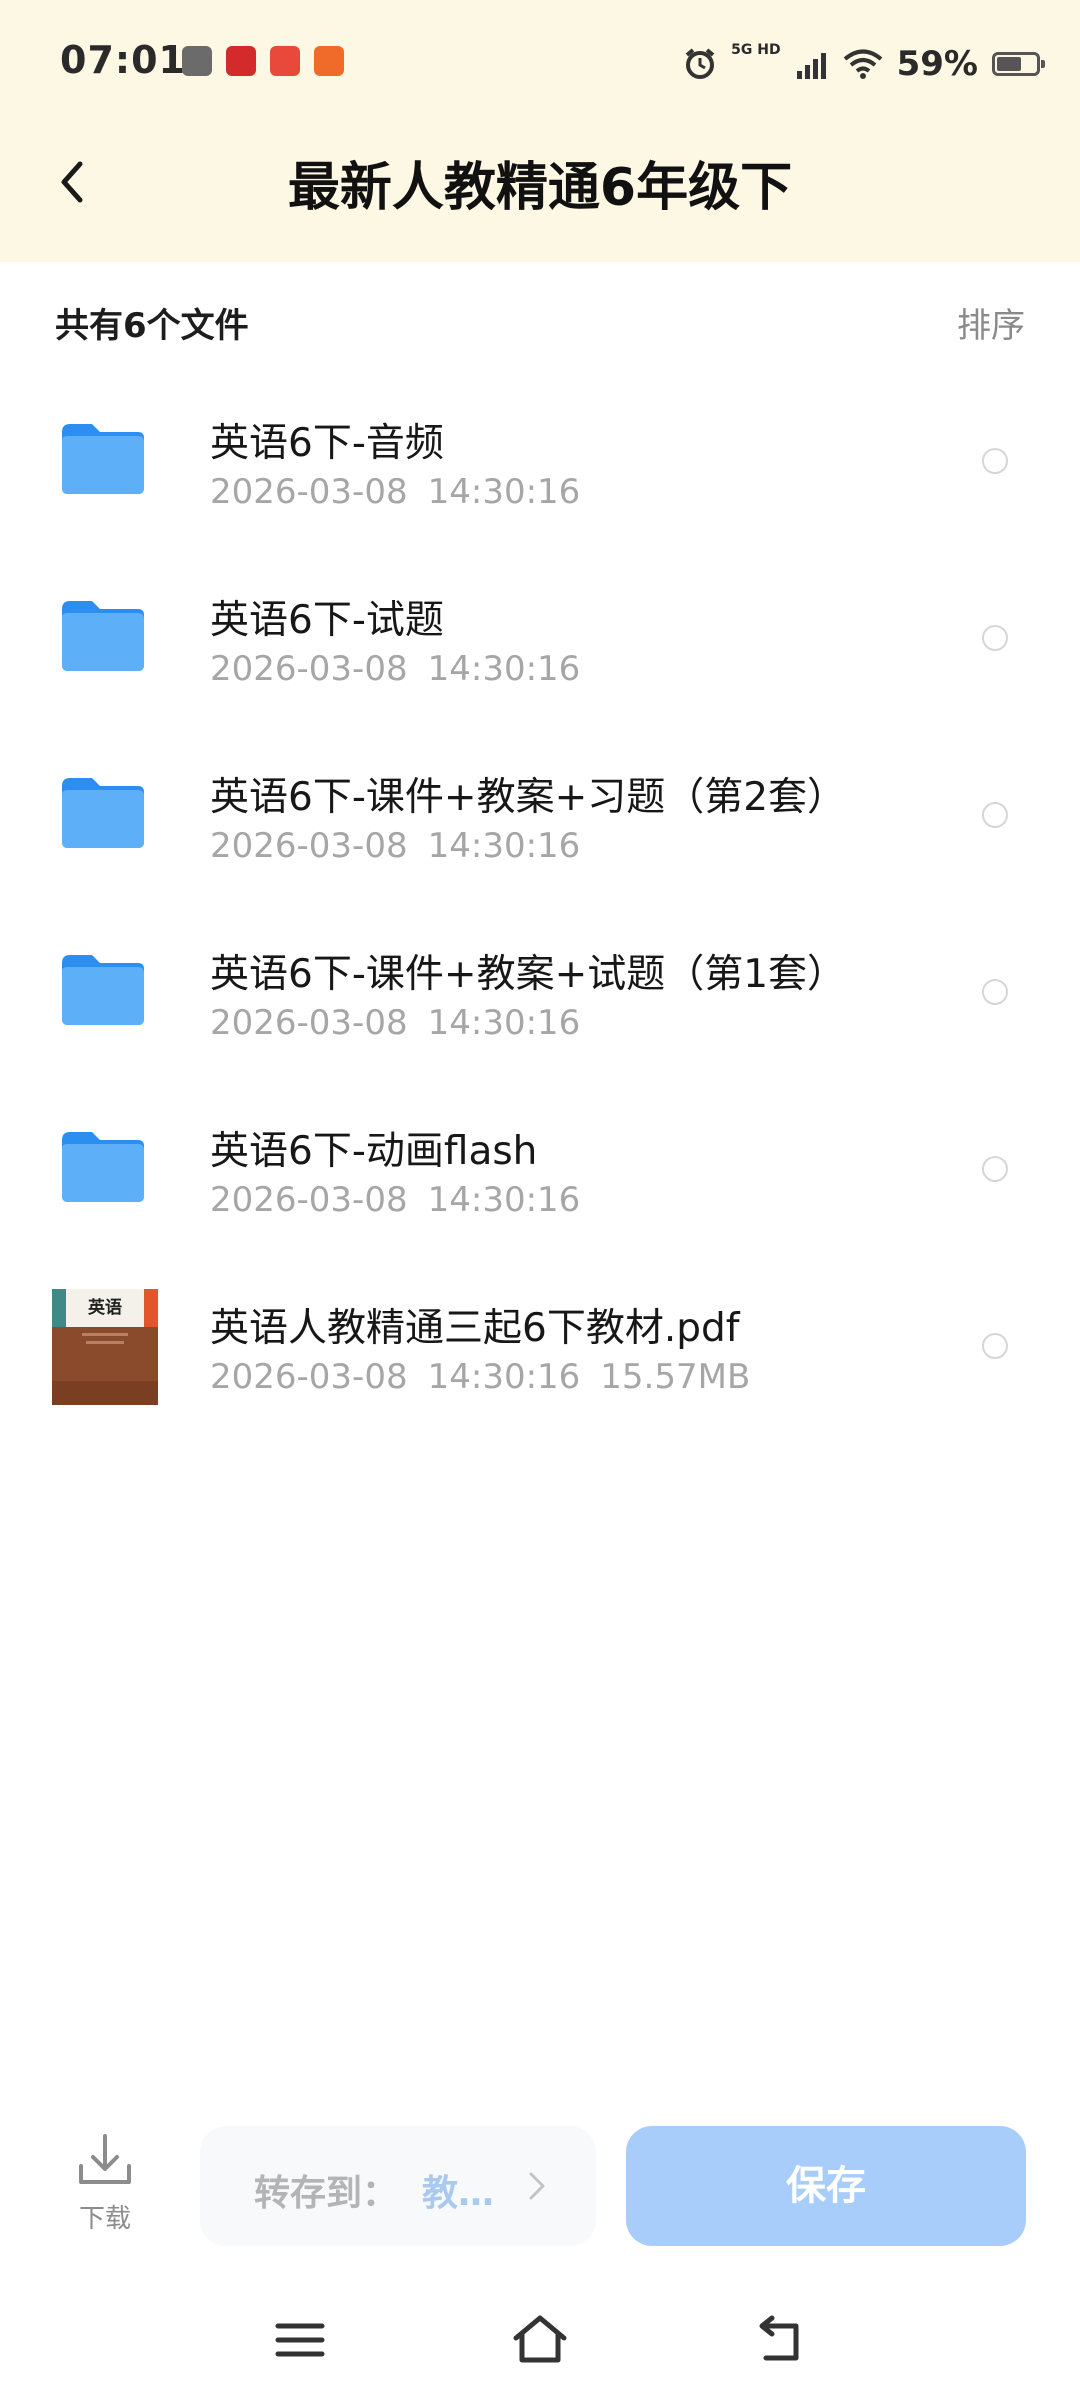  What do you see at coordinates (540, 637) in the screenshot?
I see `list-item: 英语6下-试题 2026-03-08 14:30:16` at bounding box center [540, 637].